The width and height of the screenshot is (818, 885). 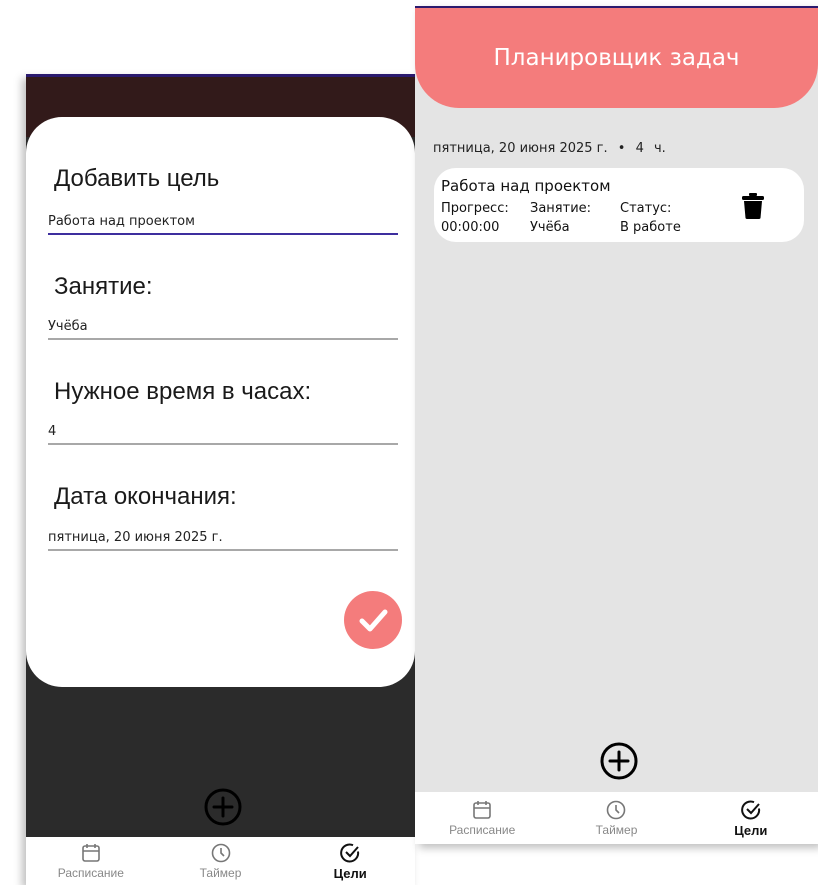 I want to click on date-group-header: пятница, 20 июня 2025 г. • 4 ч., so click(x=552, y=148).